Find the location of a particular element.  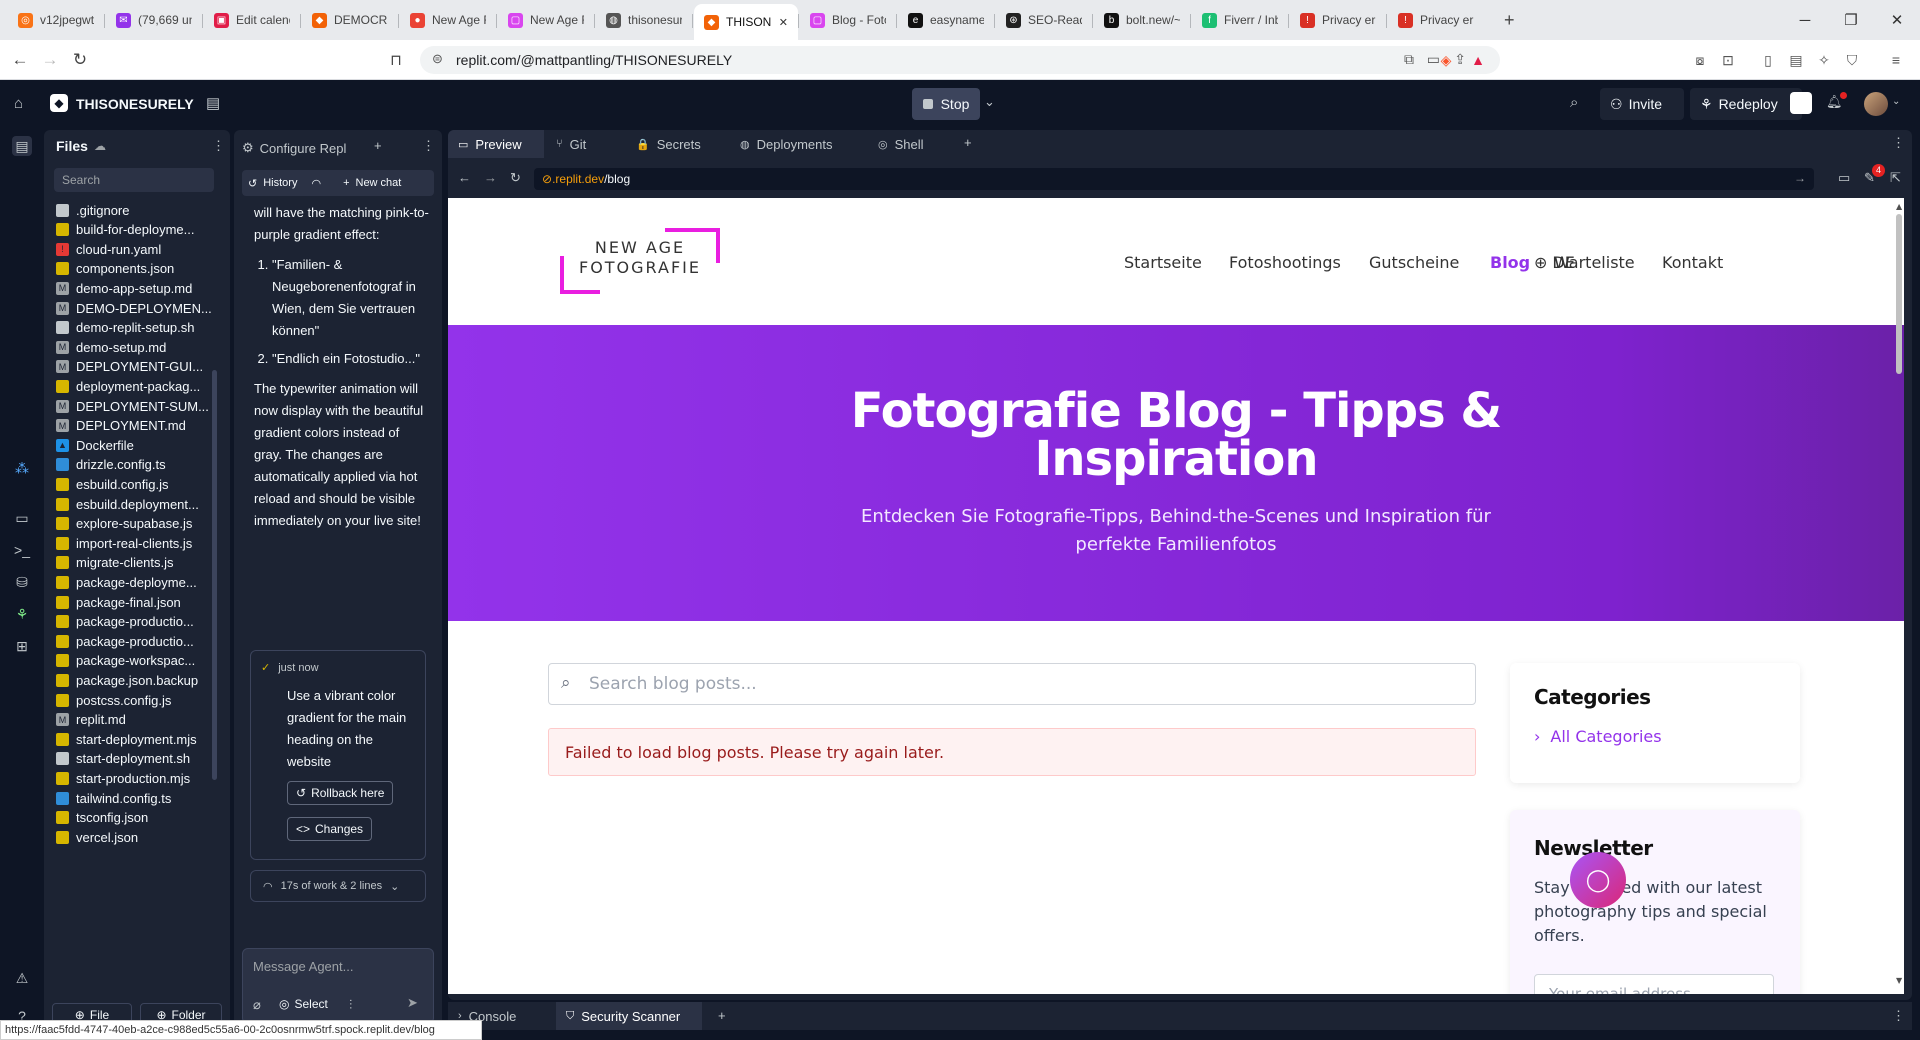

redeploy-button: ⚘ Redeploy is located at coordinates (1746, 104).